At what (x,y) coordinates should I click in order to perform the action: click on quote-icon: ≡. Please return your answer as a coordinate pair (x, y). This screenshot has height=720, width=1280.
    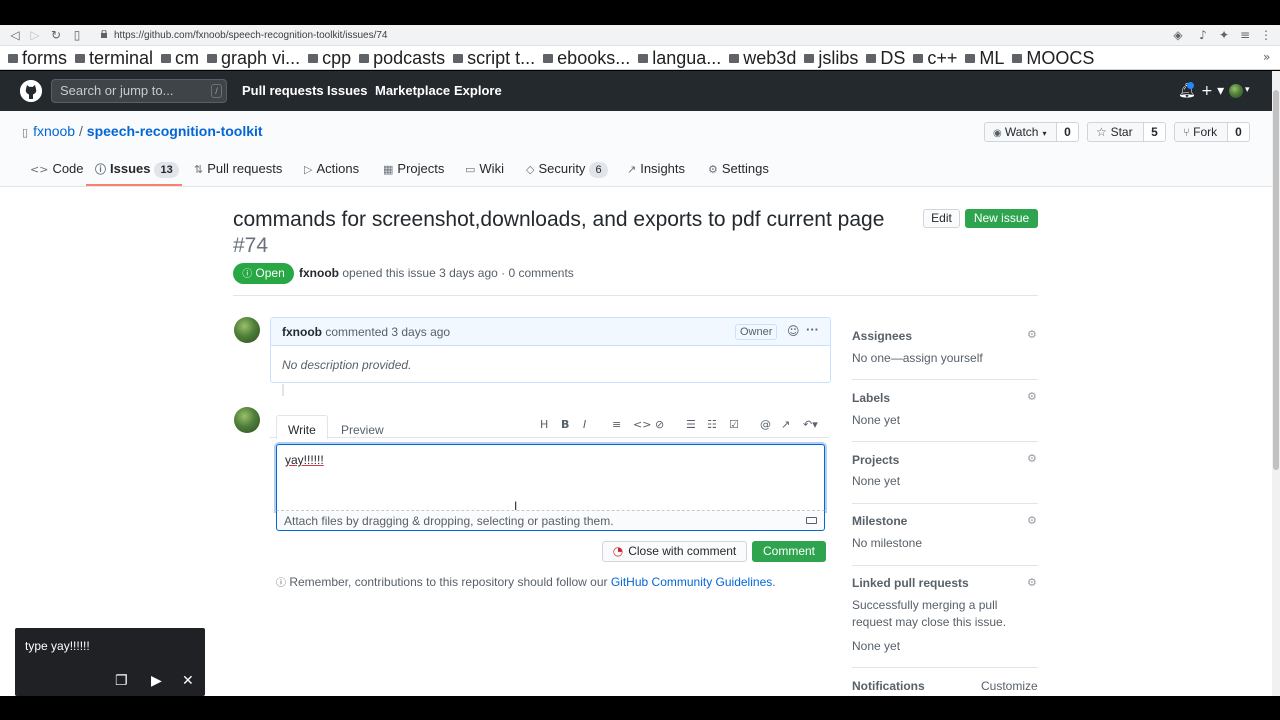
    Looking at the image, I should click on (616, 424).